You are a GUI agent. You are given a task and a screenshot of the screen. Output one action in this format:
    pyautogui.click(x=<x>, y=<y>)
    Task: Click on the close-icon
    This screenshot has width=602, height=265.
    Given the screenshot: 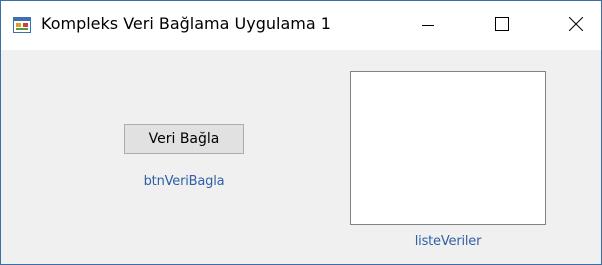 What is the action you would take?
    pyautogui.click(x=576, y=25)
    